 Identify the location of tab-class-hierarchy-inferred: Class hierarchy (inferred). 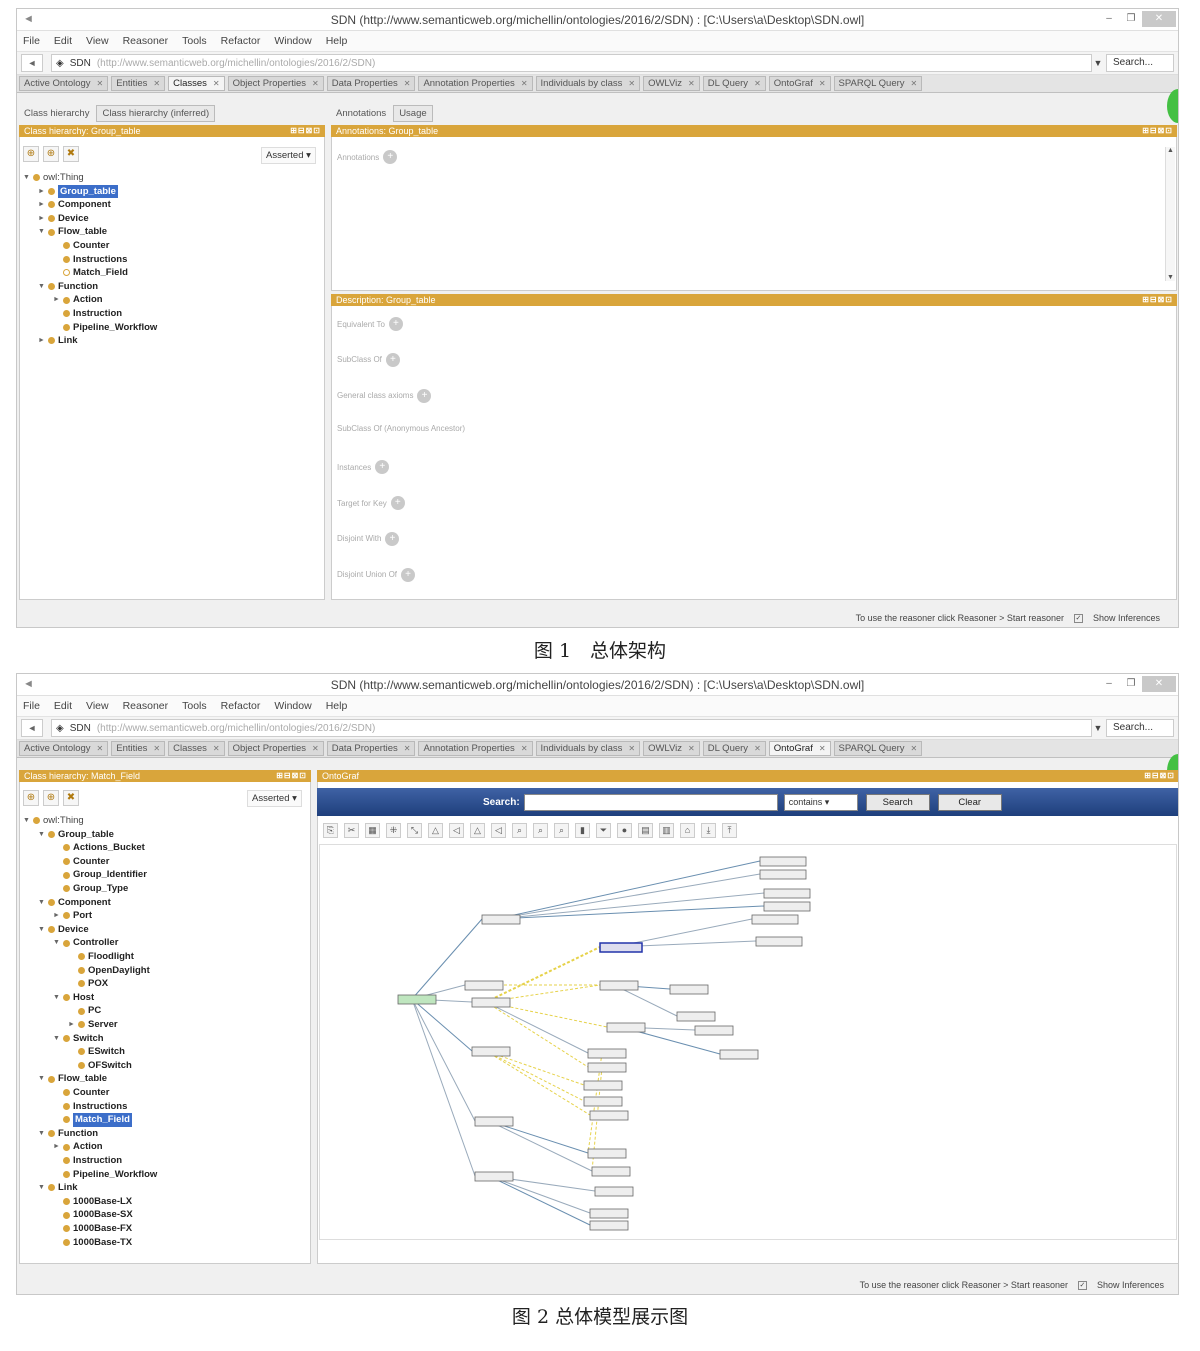
(156, 113).